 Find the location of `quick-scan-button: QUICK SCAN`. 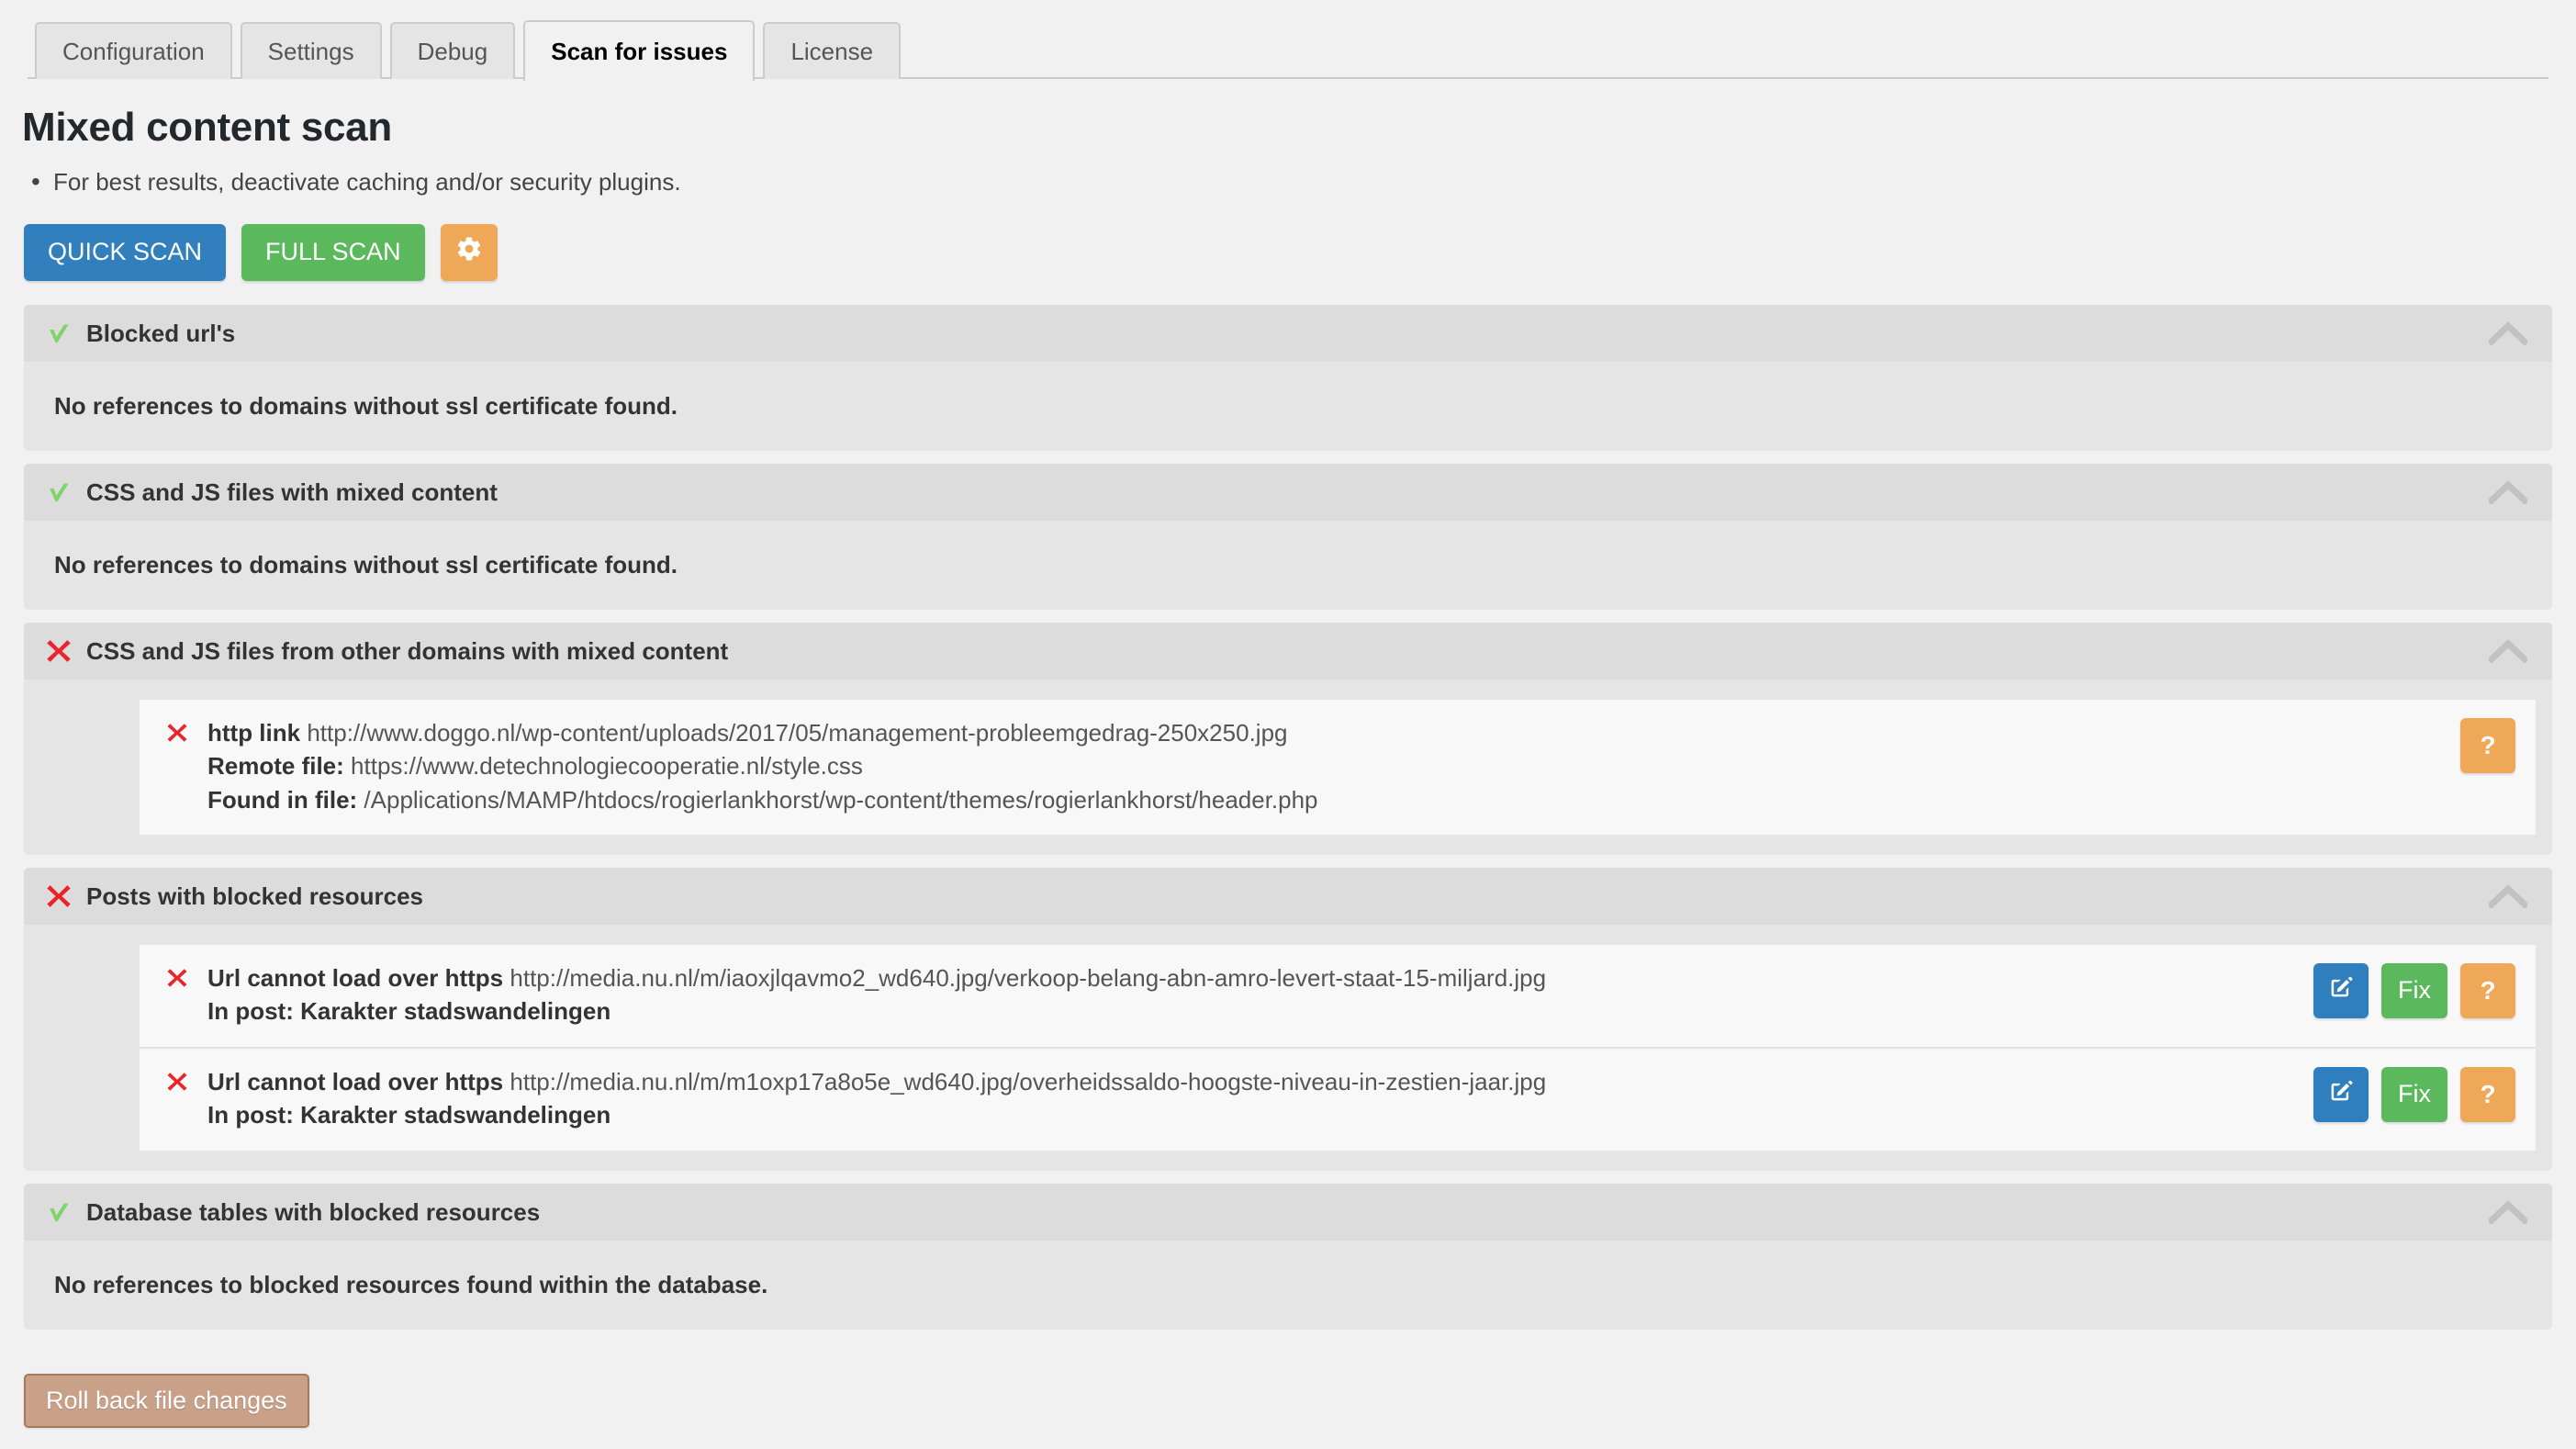

quick-scan-button: QUICK SCAN is located at coordinates (125, 252).